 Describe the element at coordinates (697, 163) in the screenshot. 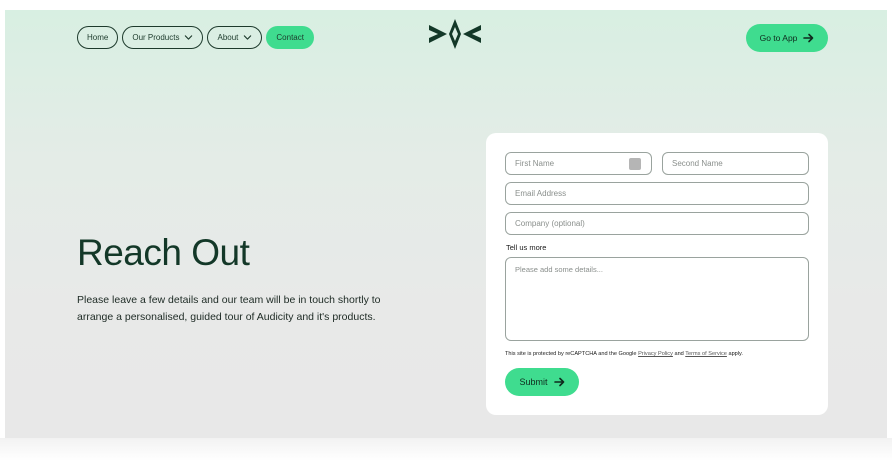

I see `second-name-placeholder: Second Name` at that location.